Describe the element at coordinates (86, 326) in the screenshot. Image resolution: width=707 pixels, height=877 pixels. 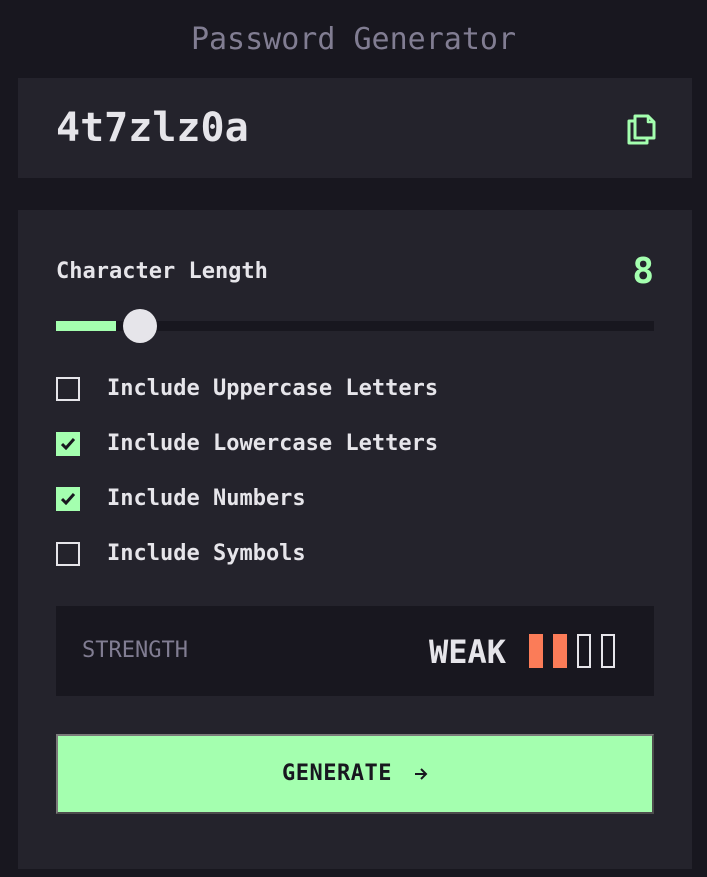
I see `slider-fill` at that location.